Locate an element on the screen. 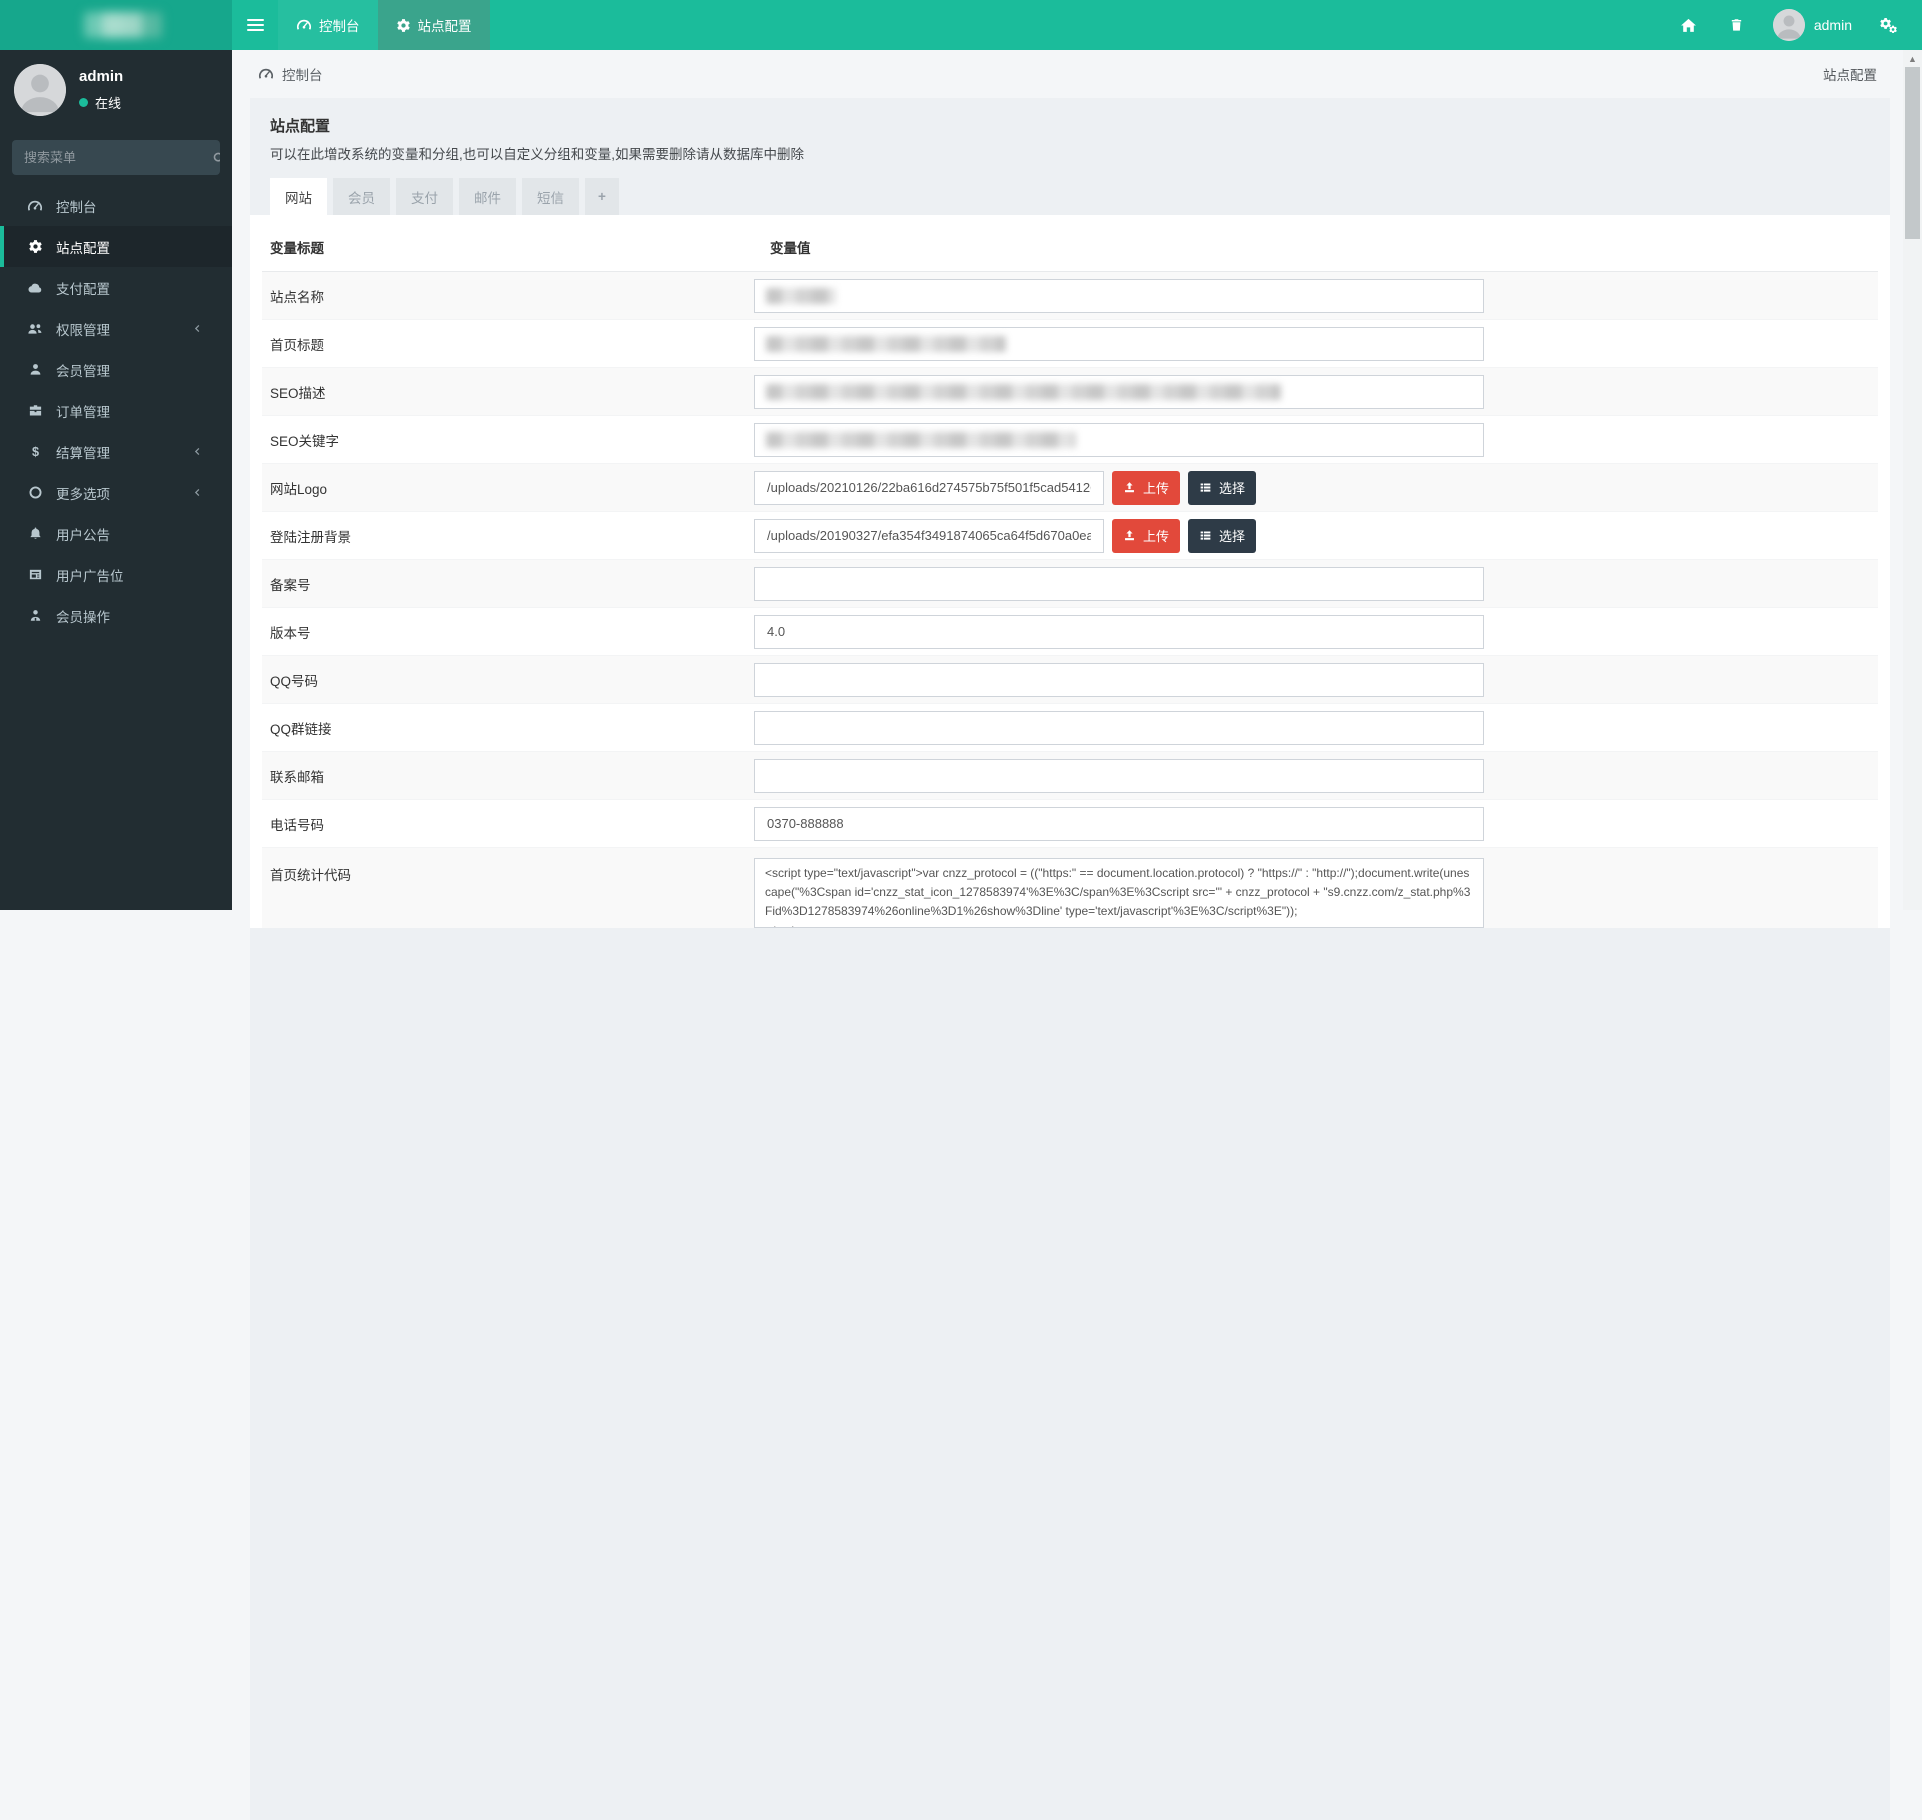  table-row: QQ号码 is located at coordinates (1070, 680).